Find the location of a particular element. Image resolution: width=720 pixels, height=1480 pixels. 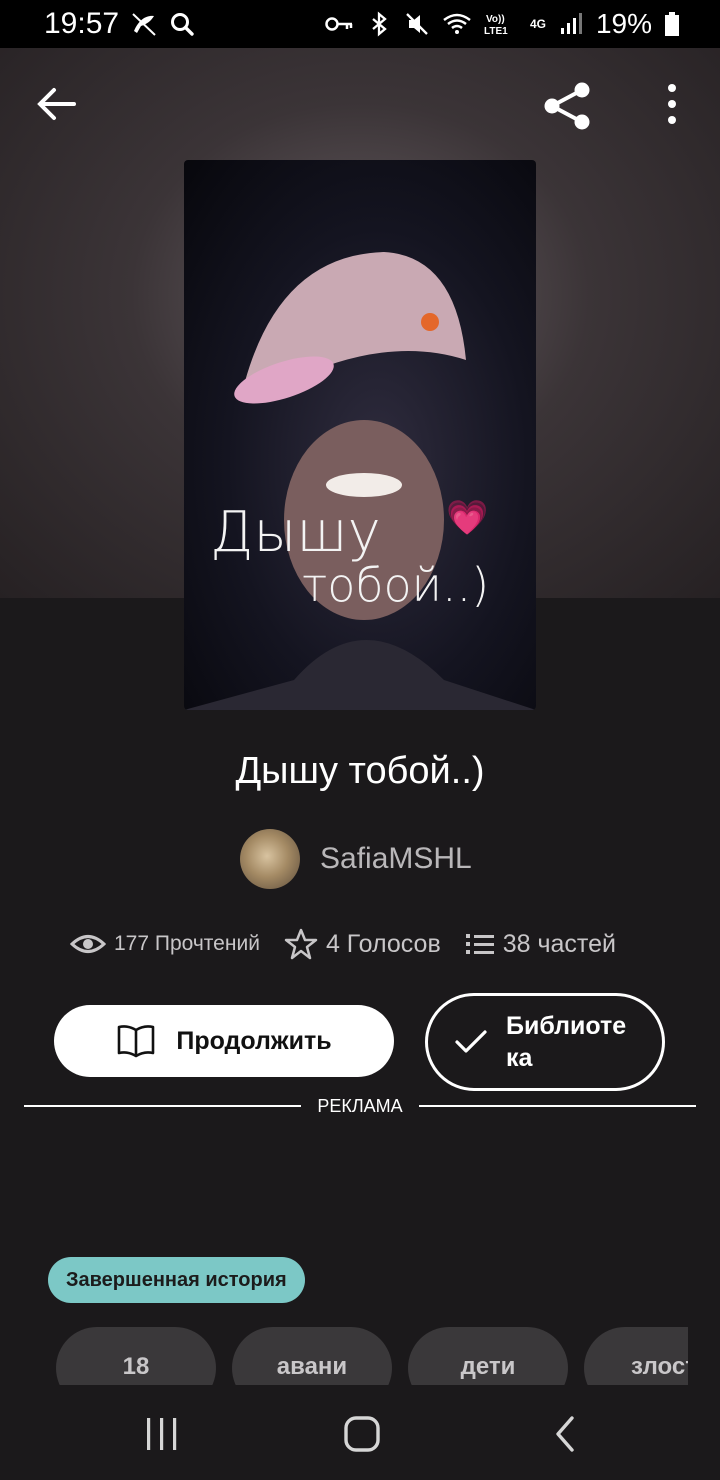

tags-list: 18 авани дети злост is located at coordinates (372, 1356).